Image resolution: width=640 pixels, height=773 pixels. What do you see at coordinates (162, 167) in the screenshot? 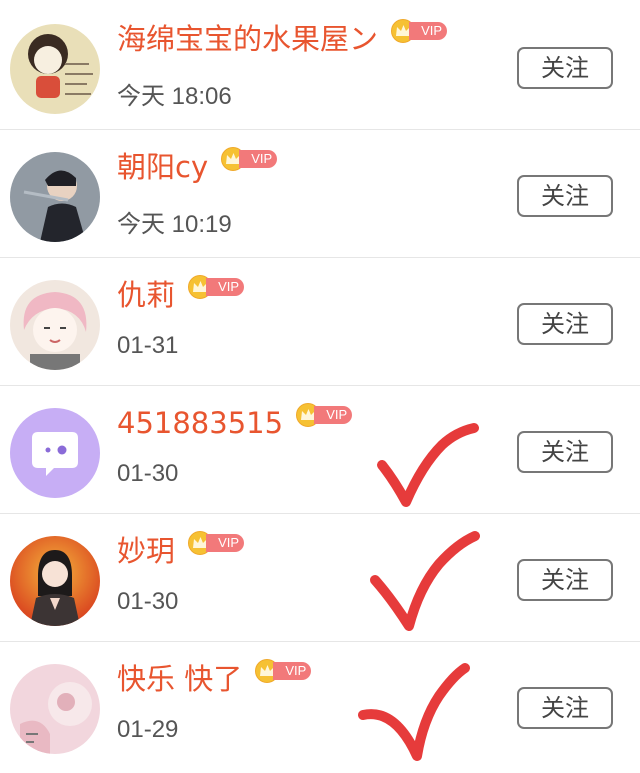
I see `user-name: 朝阳cy` at bounding box center [162, 167].